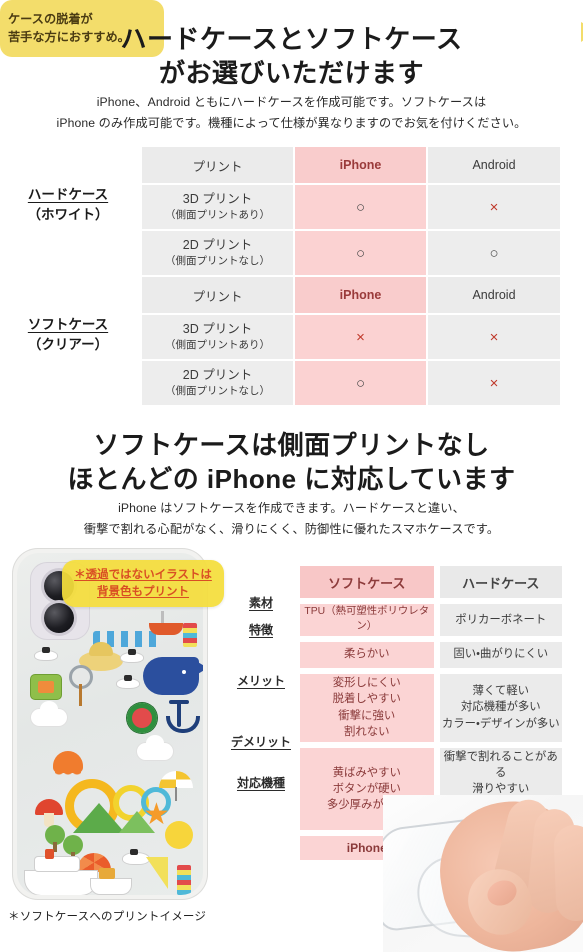 This screenshot has height=952, width=583. I want to click on cell-iphone-support: ×, so click(360, 337).